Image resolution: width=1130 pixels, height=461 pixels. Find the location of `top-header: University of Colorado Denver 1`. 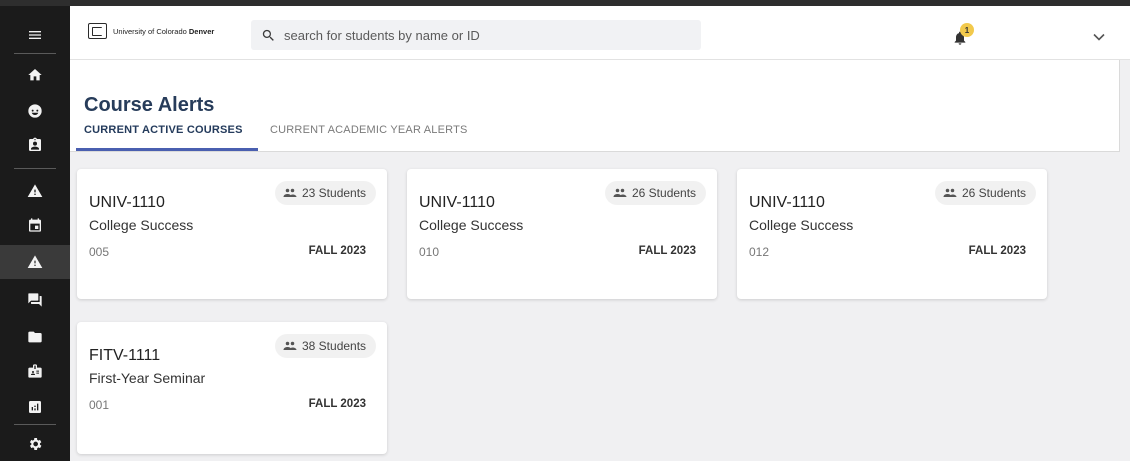

top-header: University of Colorado Denver 1 is located at coordinates (600, 33).